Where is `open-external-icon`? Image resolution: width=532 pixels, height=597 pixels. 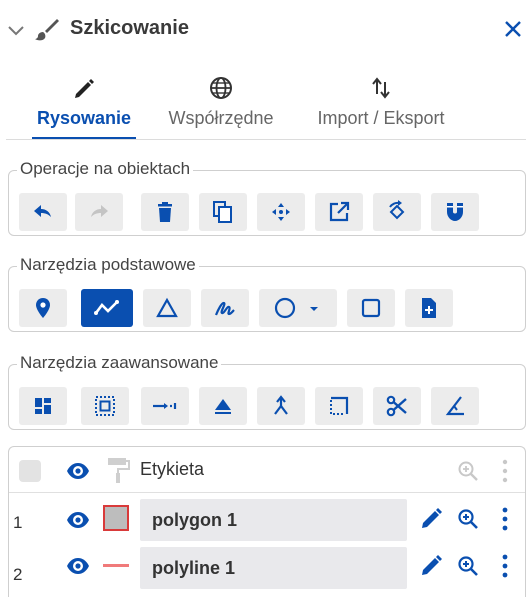 open-external-icon is located at coordinates (339, 211).